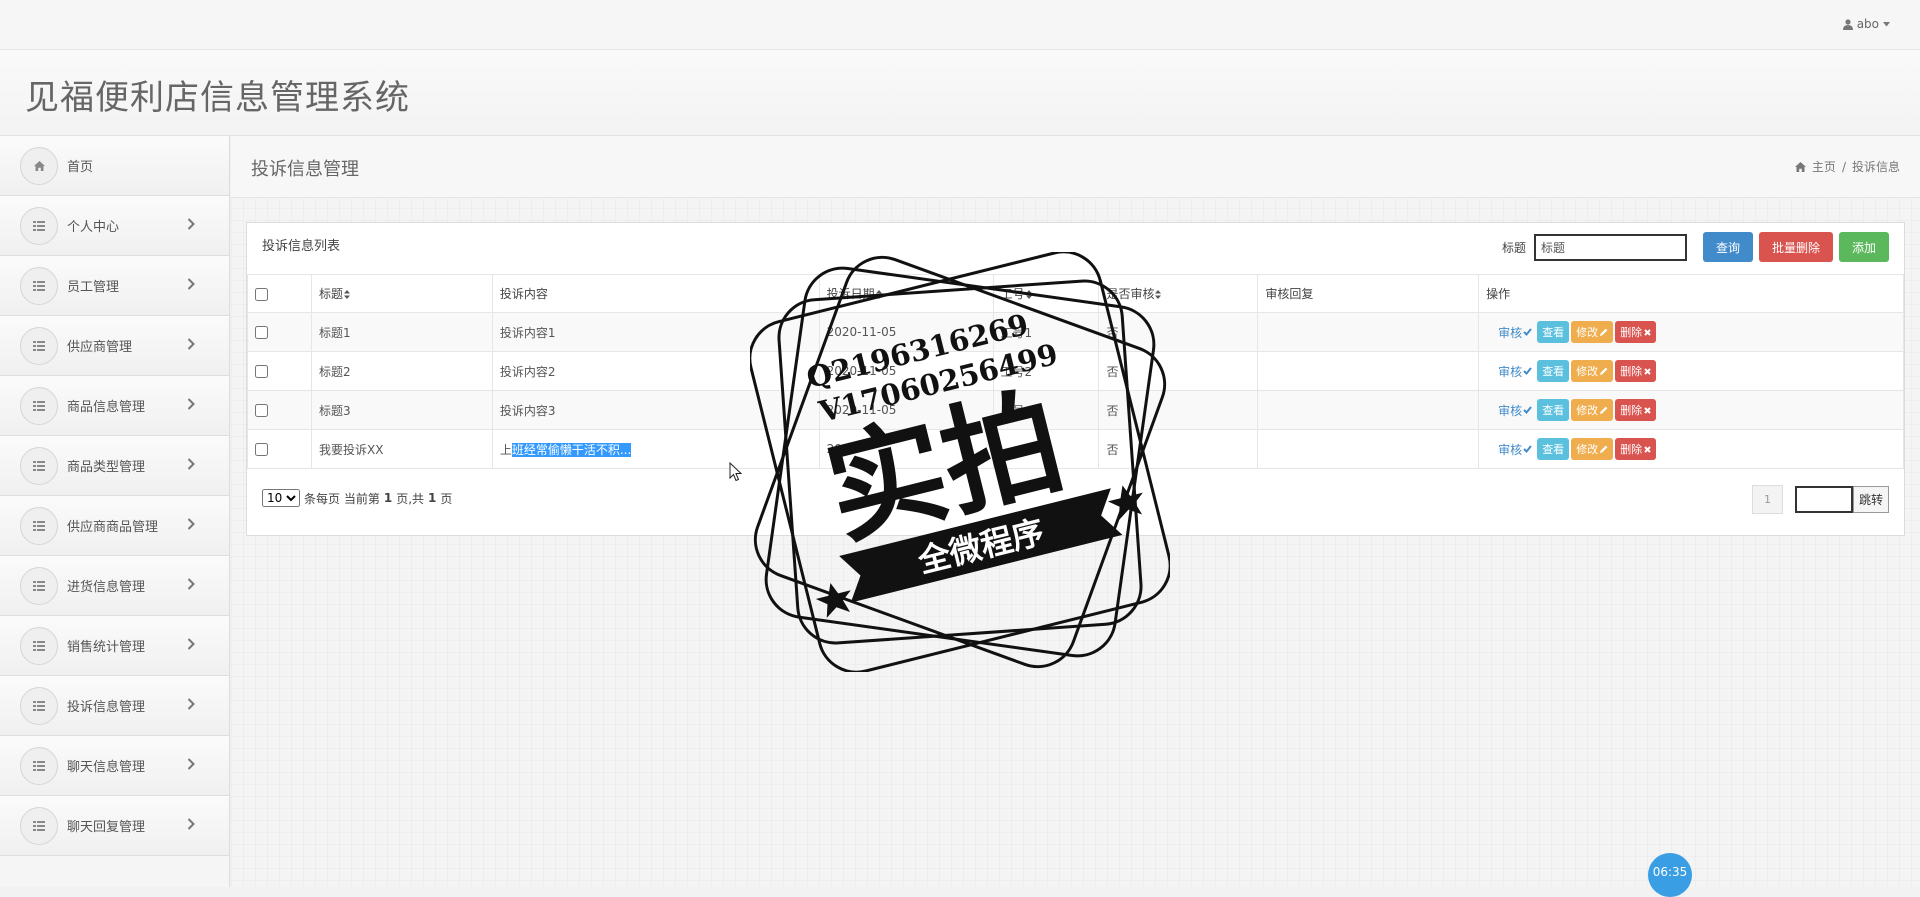 The width and height of the screenshot is (1920, 897). Describe the element at coordinates (1631, 410) in the screenshot. I see `delete-label: 删除` at that location.